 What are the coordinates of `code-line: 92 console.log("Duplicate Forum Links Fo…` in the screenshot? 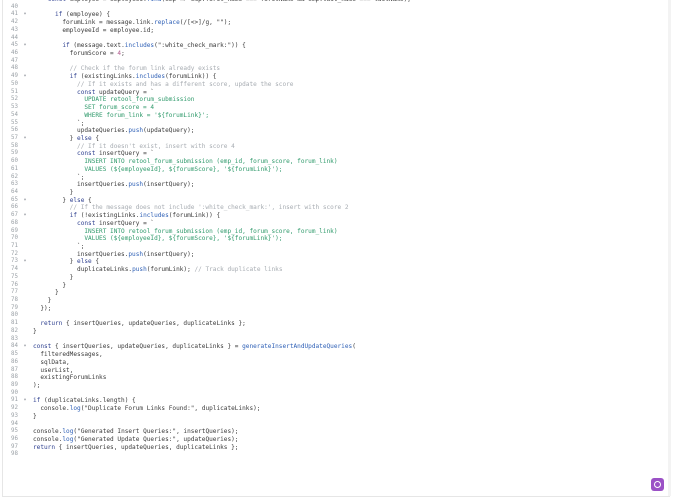 It's located at (336, 409).